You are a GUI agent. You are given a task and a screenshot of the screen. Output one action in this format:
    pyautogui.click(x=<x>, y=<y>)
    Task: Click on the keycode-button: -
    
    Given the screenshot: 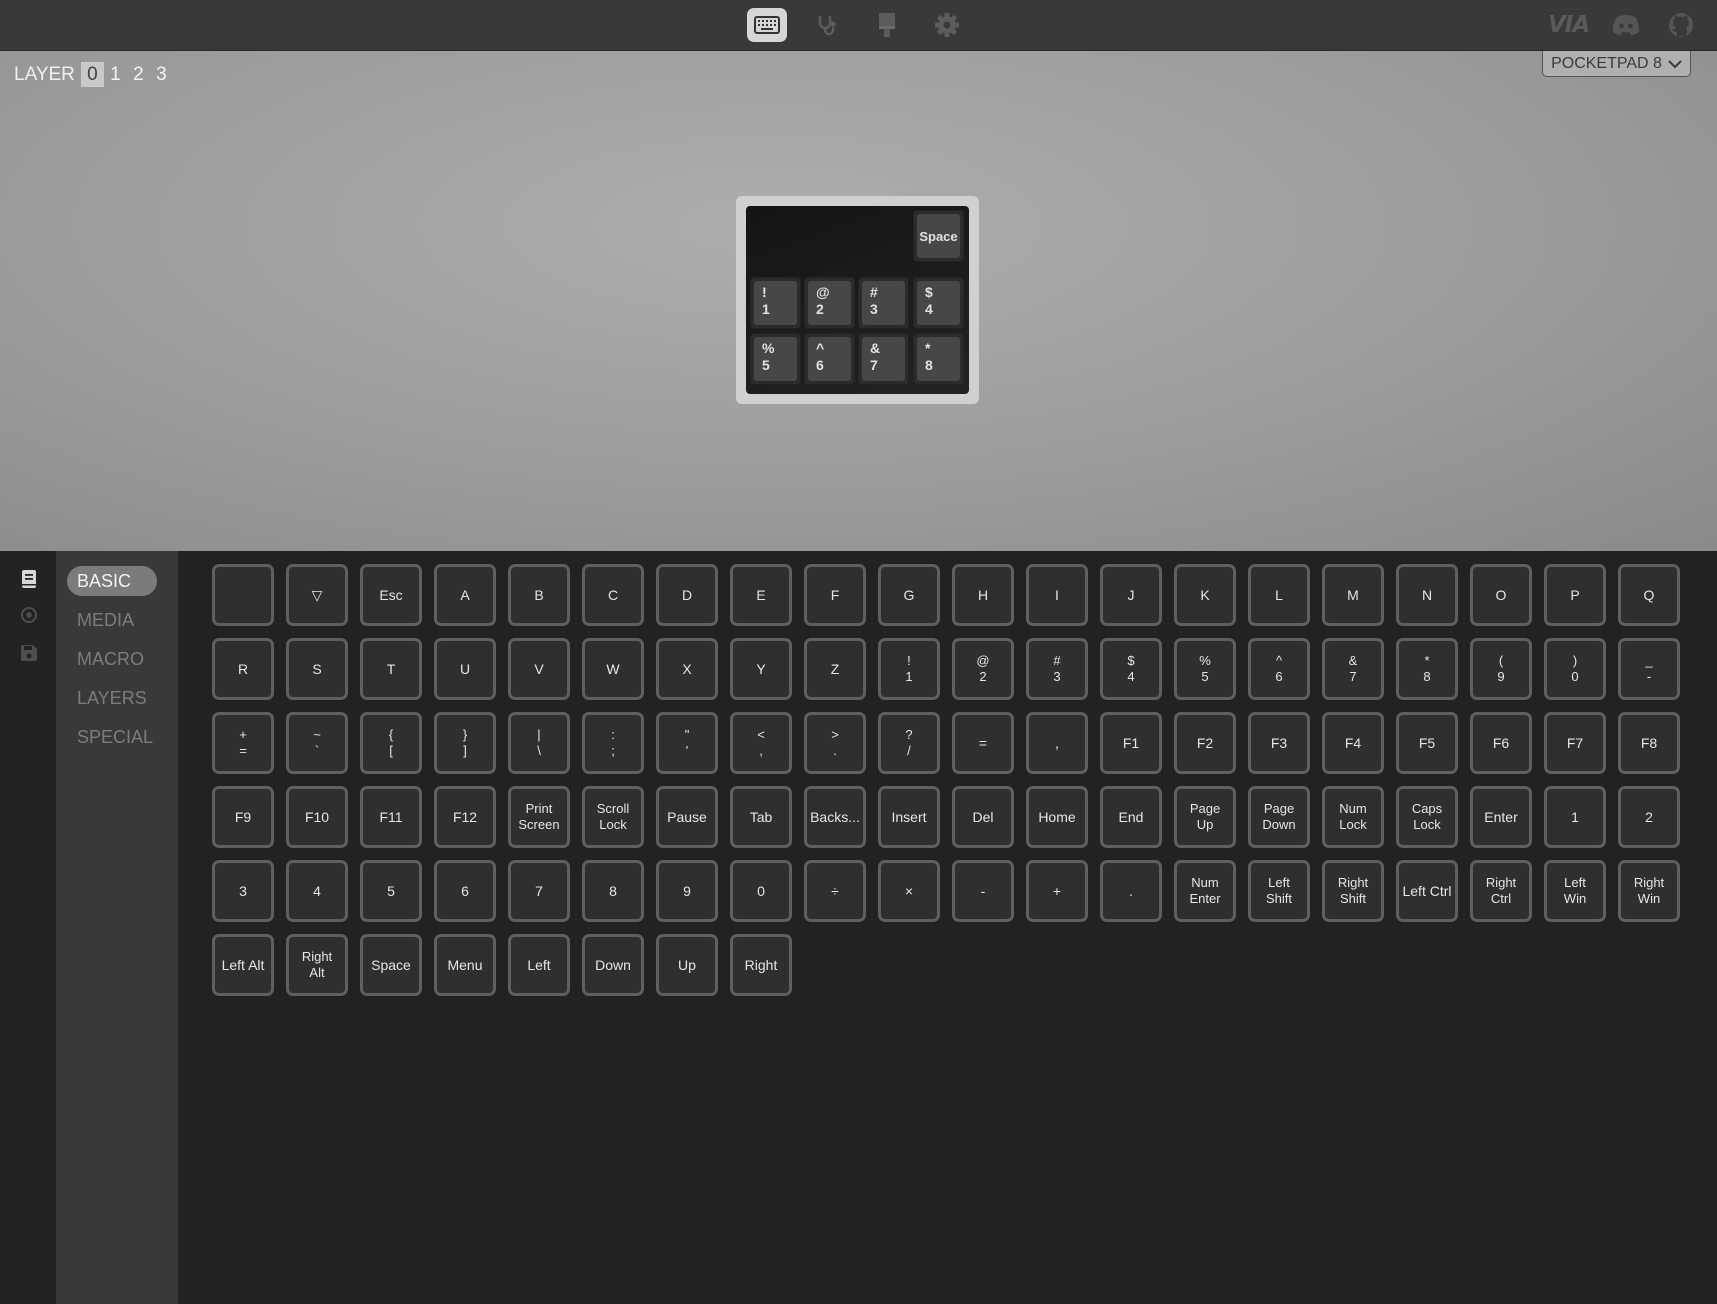 What is the action you would take?
    pyautogui.click(x=983, y=891)
    